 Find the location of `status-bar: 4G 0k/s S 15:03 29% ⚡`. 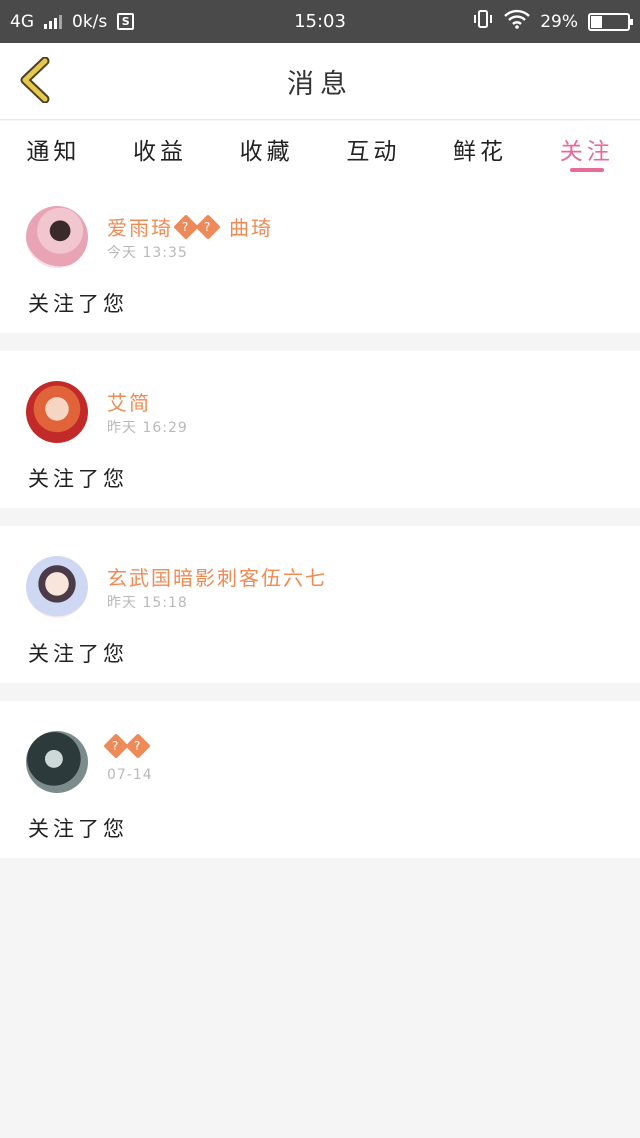

status-bar: 4G 0k/s S 15:03 29% ⚡ is located at coordinates (320, 21).